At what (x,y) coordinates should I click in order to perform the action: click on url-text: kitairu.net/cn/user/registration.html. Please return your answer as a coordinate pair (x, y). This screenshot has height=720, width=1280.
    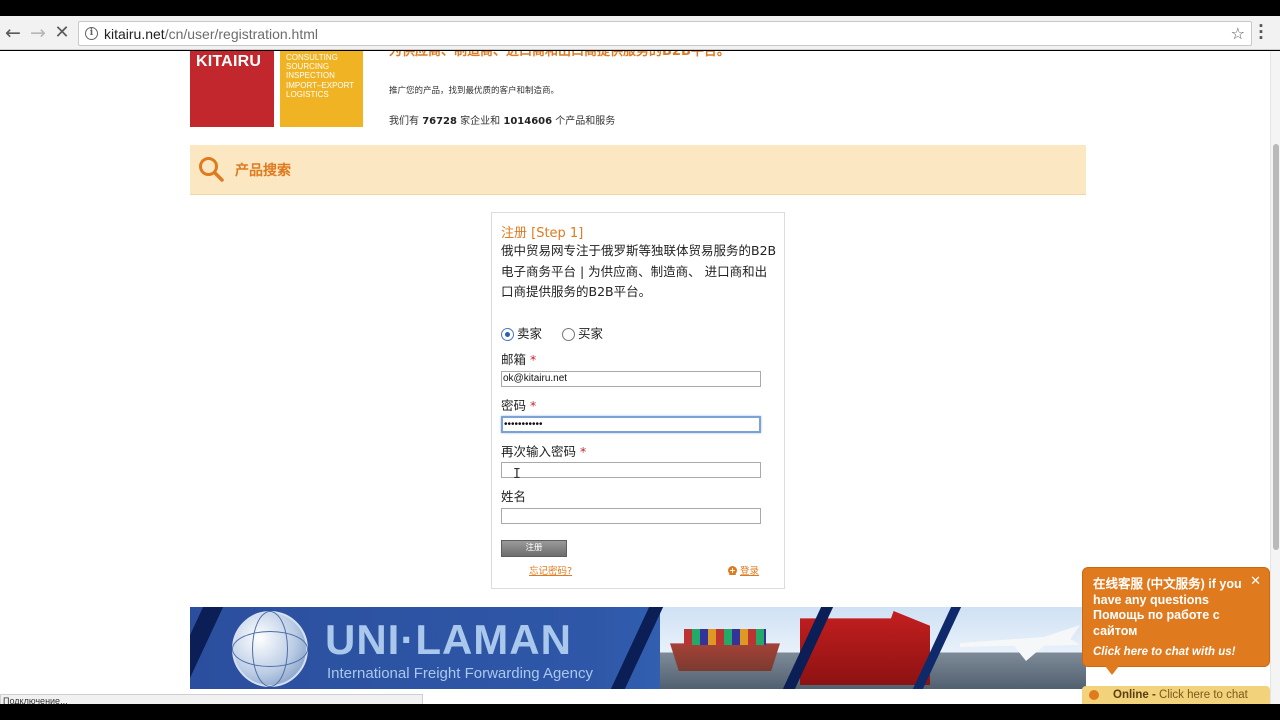
    Looking at the image, I should click on (211, 34).